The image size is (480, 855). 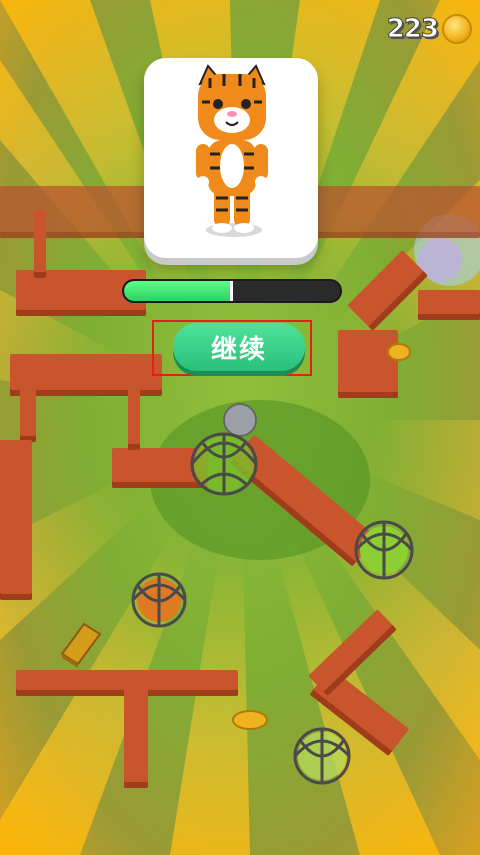 What do you see at coordinates (457, 29) in the screenshot?
I see `gold-coin-icon` at bounding box center [457, 29].